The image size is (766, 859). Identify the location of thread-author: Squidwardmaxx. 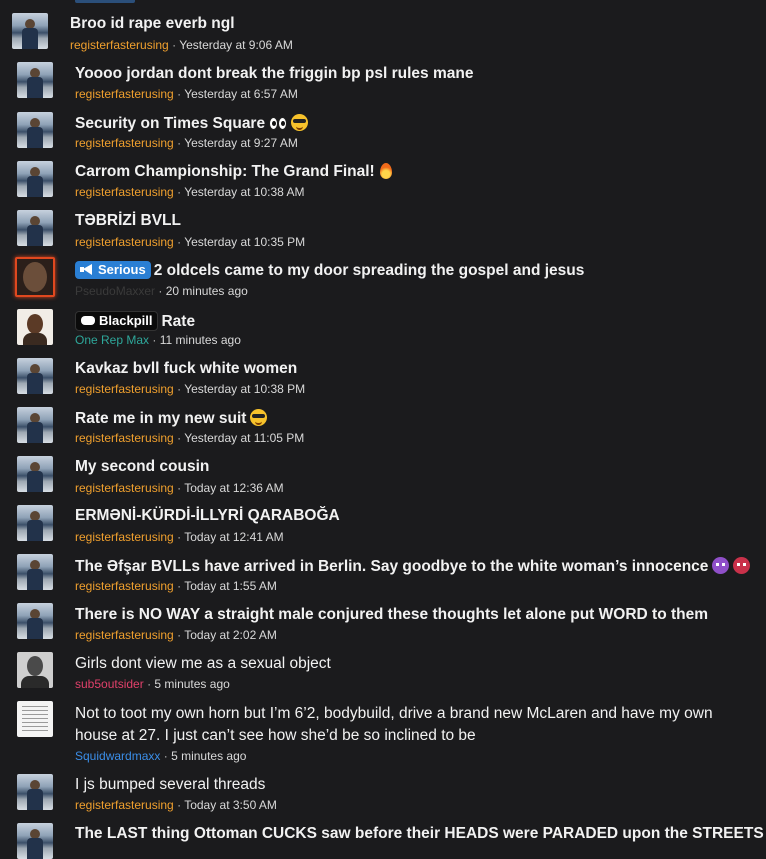
(117, 756).